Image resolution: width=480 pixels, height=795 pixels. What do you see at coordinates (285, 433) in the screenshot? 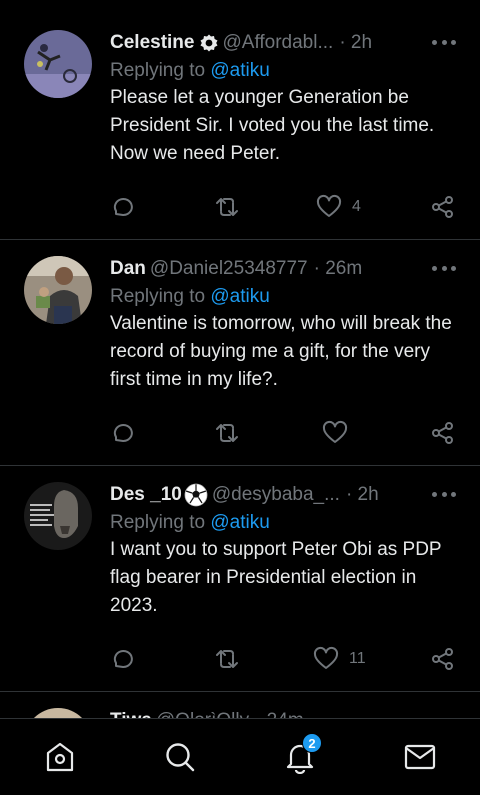
I see `tweet-actions` at bounding box center [285, 433].